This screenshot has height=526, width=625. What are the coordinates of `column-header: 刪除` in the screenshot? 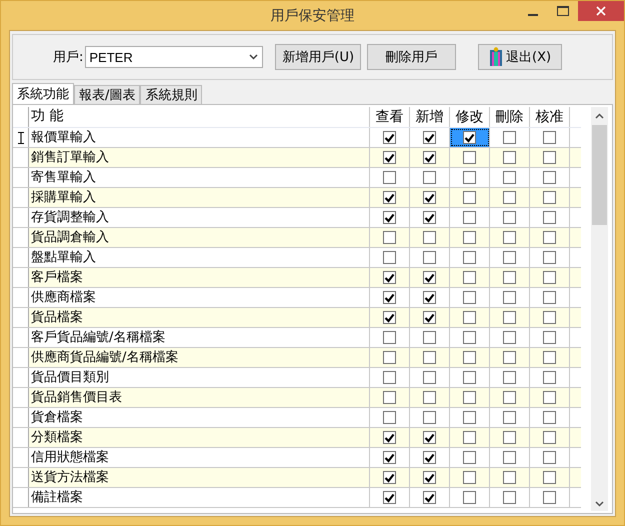 It's located at (510, 117).